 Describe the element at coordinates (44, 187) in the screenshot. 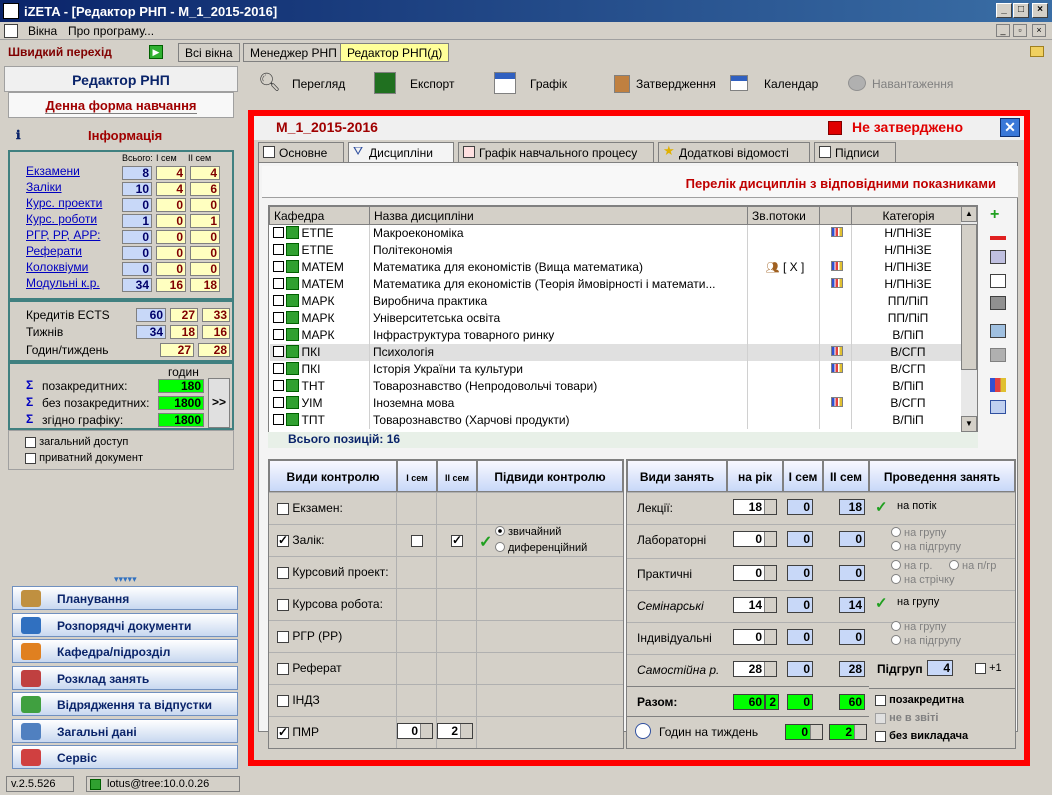

I see `stat-link-credits-tests: Заліки` at that location.